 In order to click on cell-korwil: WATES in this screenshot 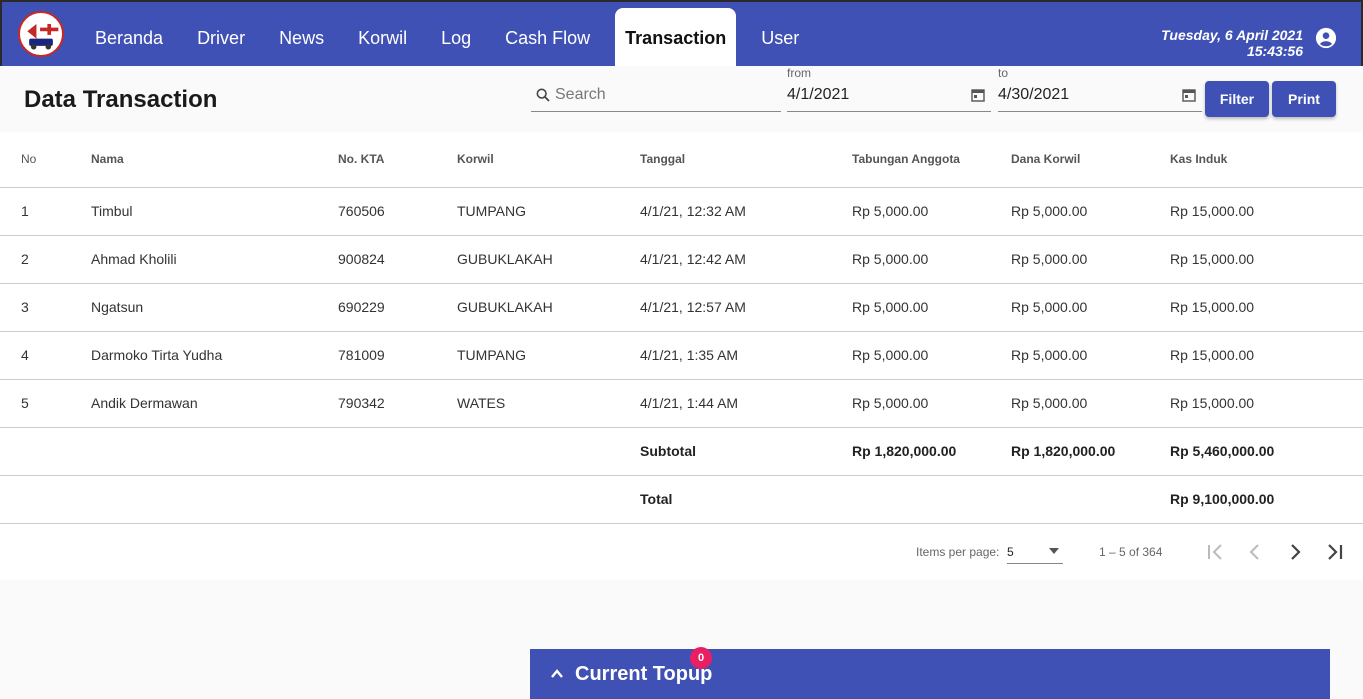, I will do `click(548, 403)`.